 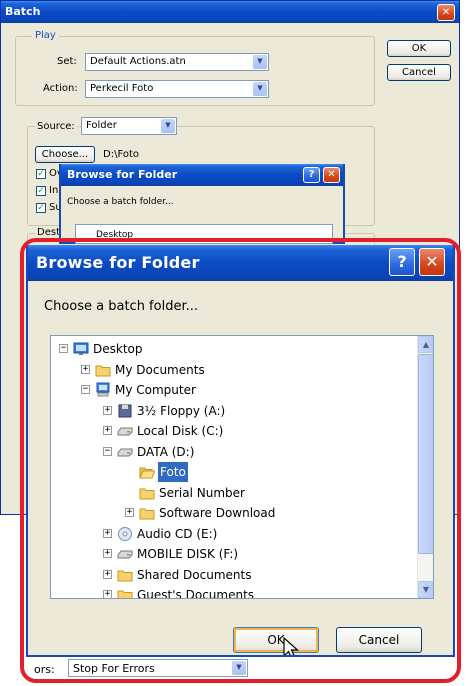 I want to click on set-value: Default Actions.atn, so click(x=138, y=61).